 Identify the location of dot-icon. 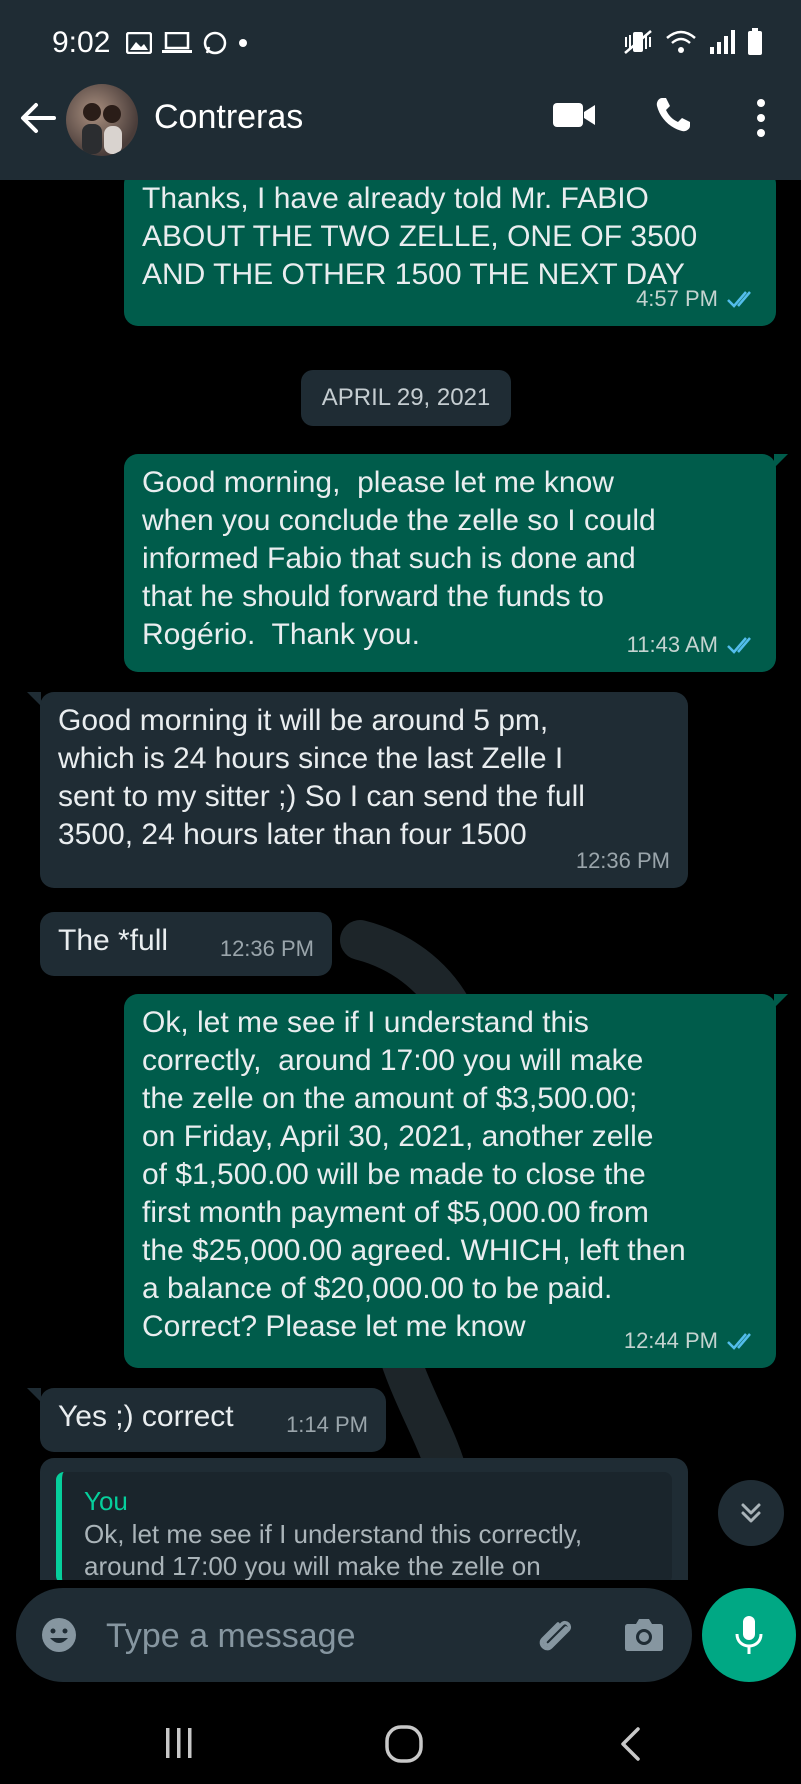
(243, 43).